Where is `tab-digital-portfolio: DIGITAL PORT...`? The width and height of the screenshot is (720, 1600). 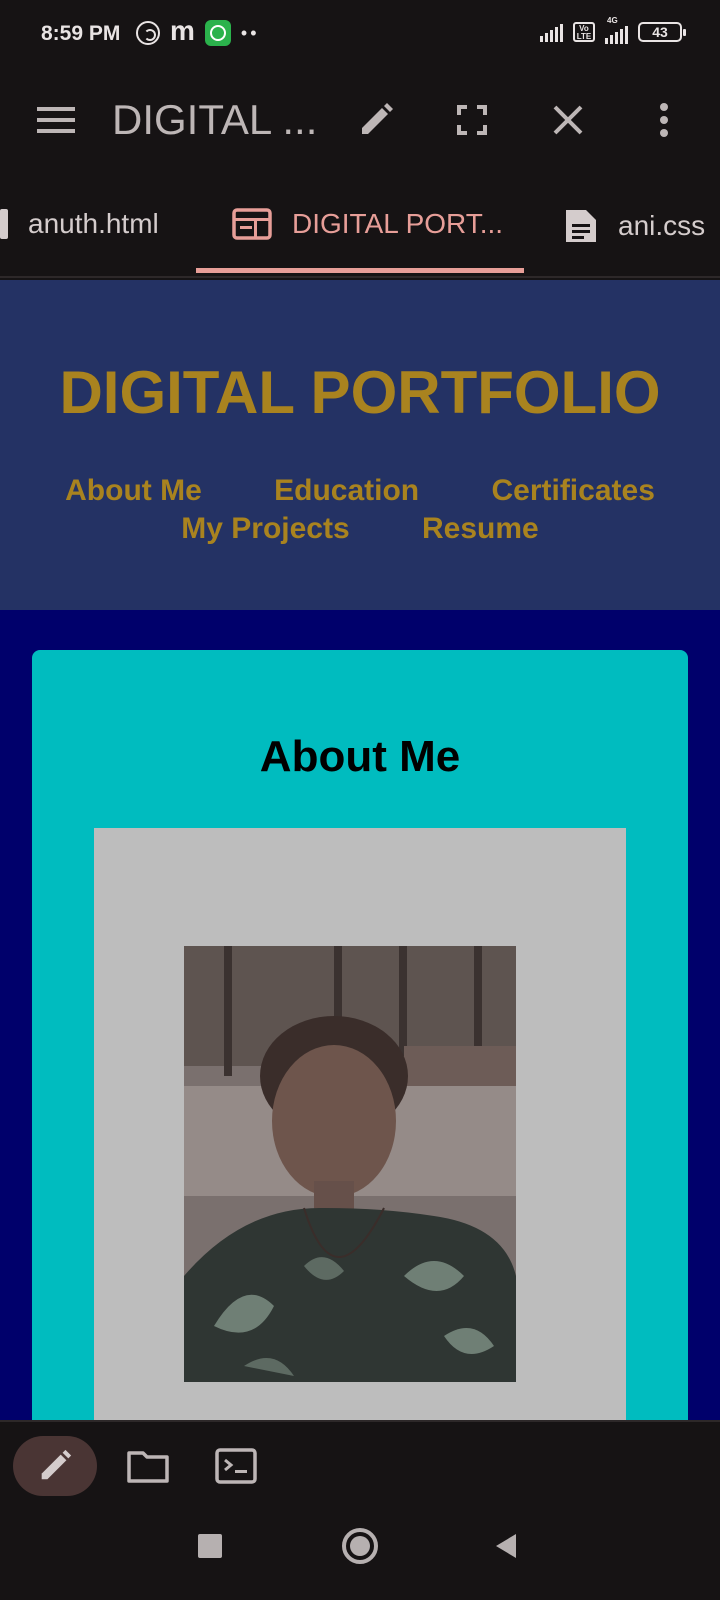 tab-digital-portfolio: DIGITAL PORT... is located at coordinates (367, 224).